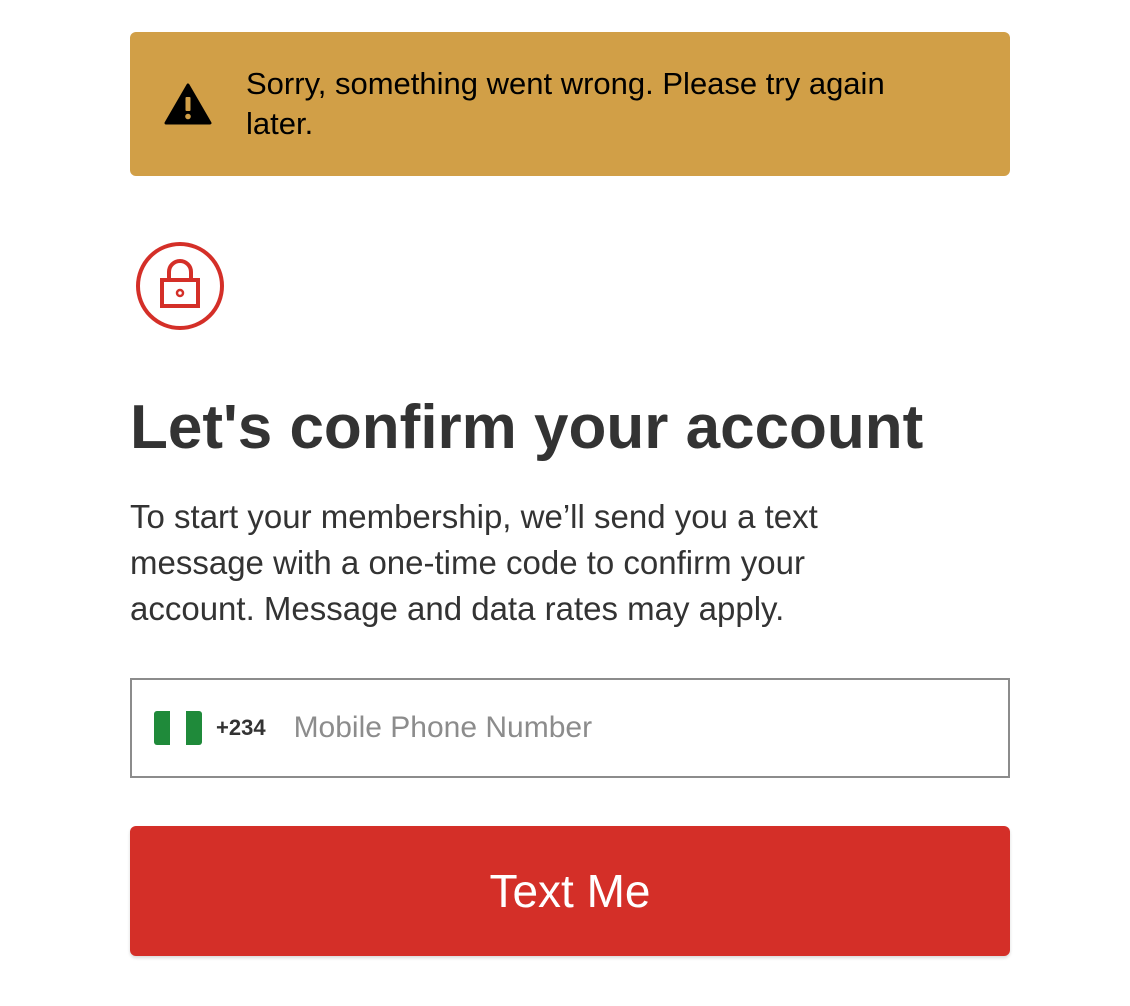  What do you see at coordinates (241, 727) in the screenshot?
I see `dial-code: +234` at bounding box center [241, 727].